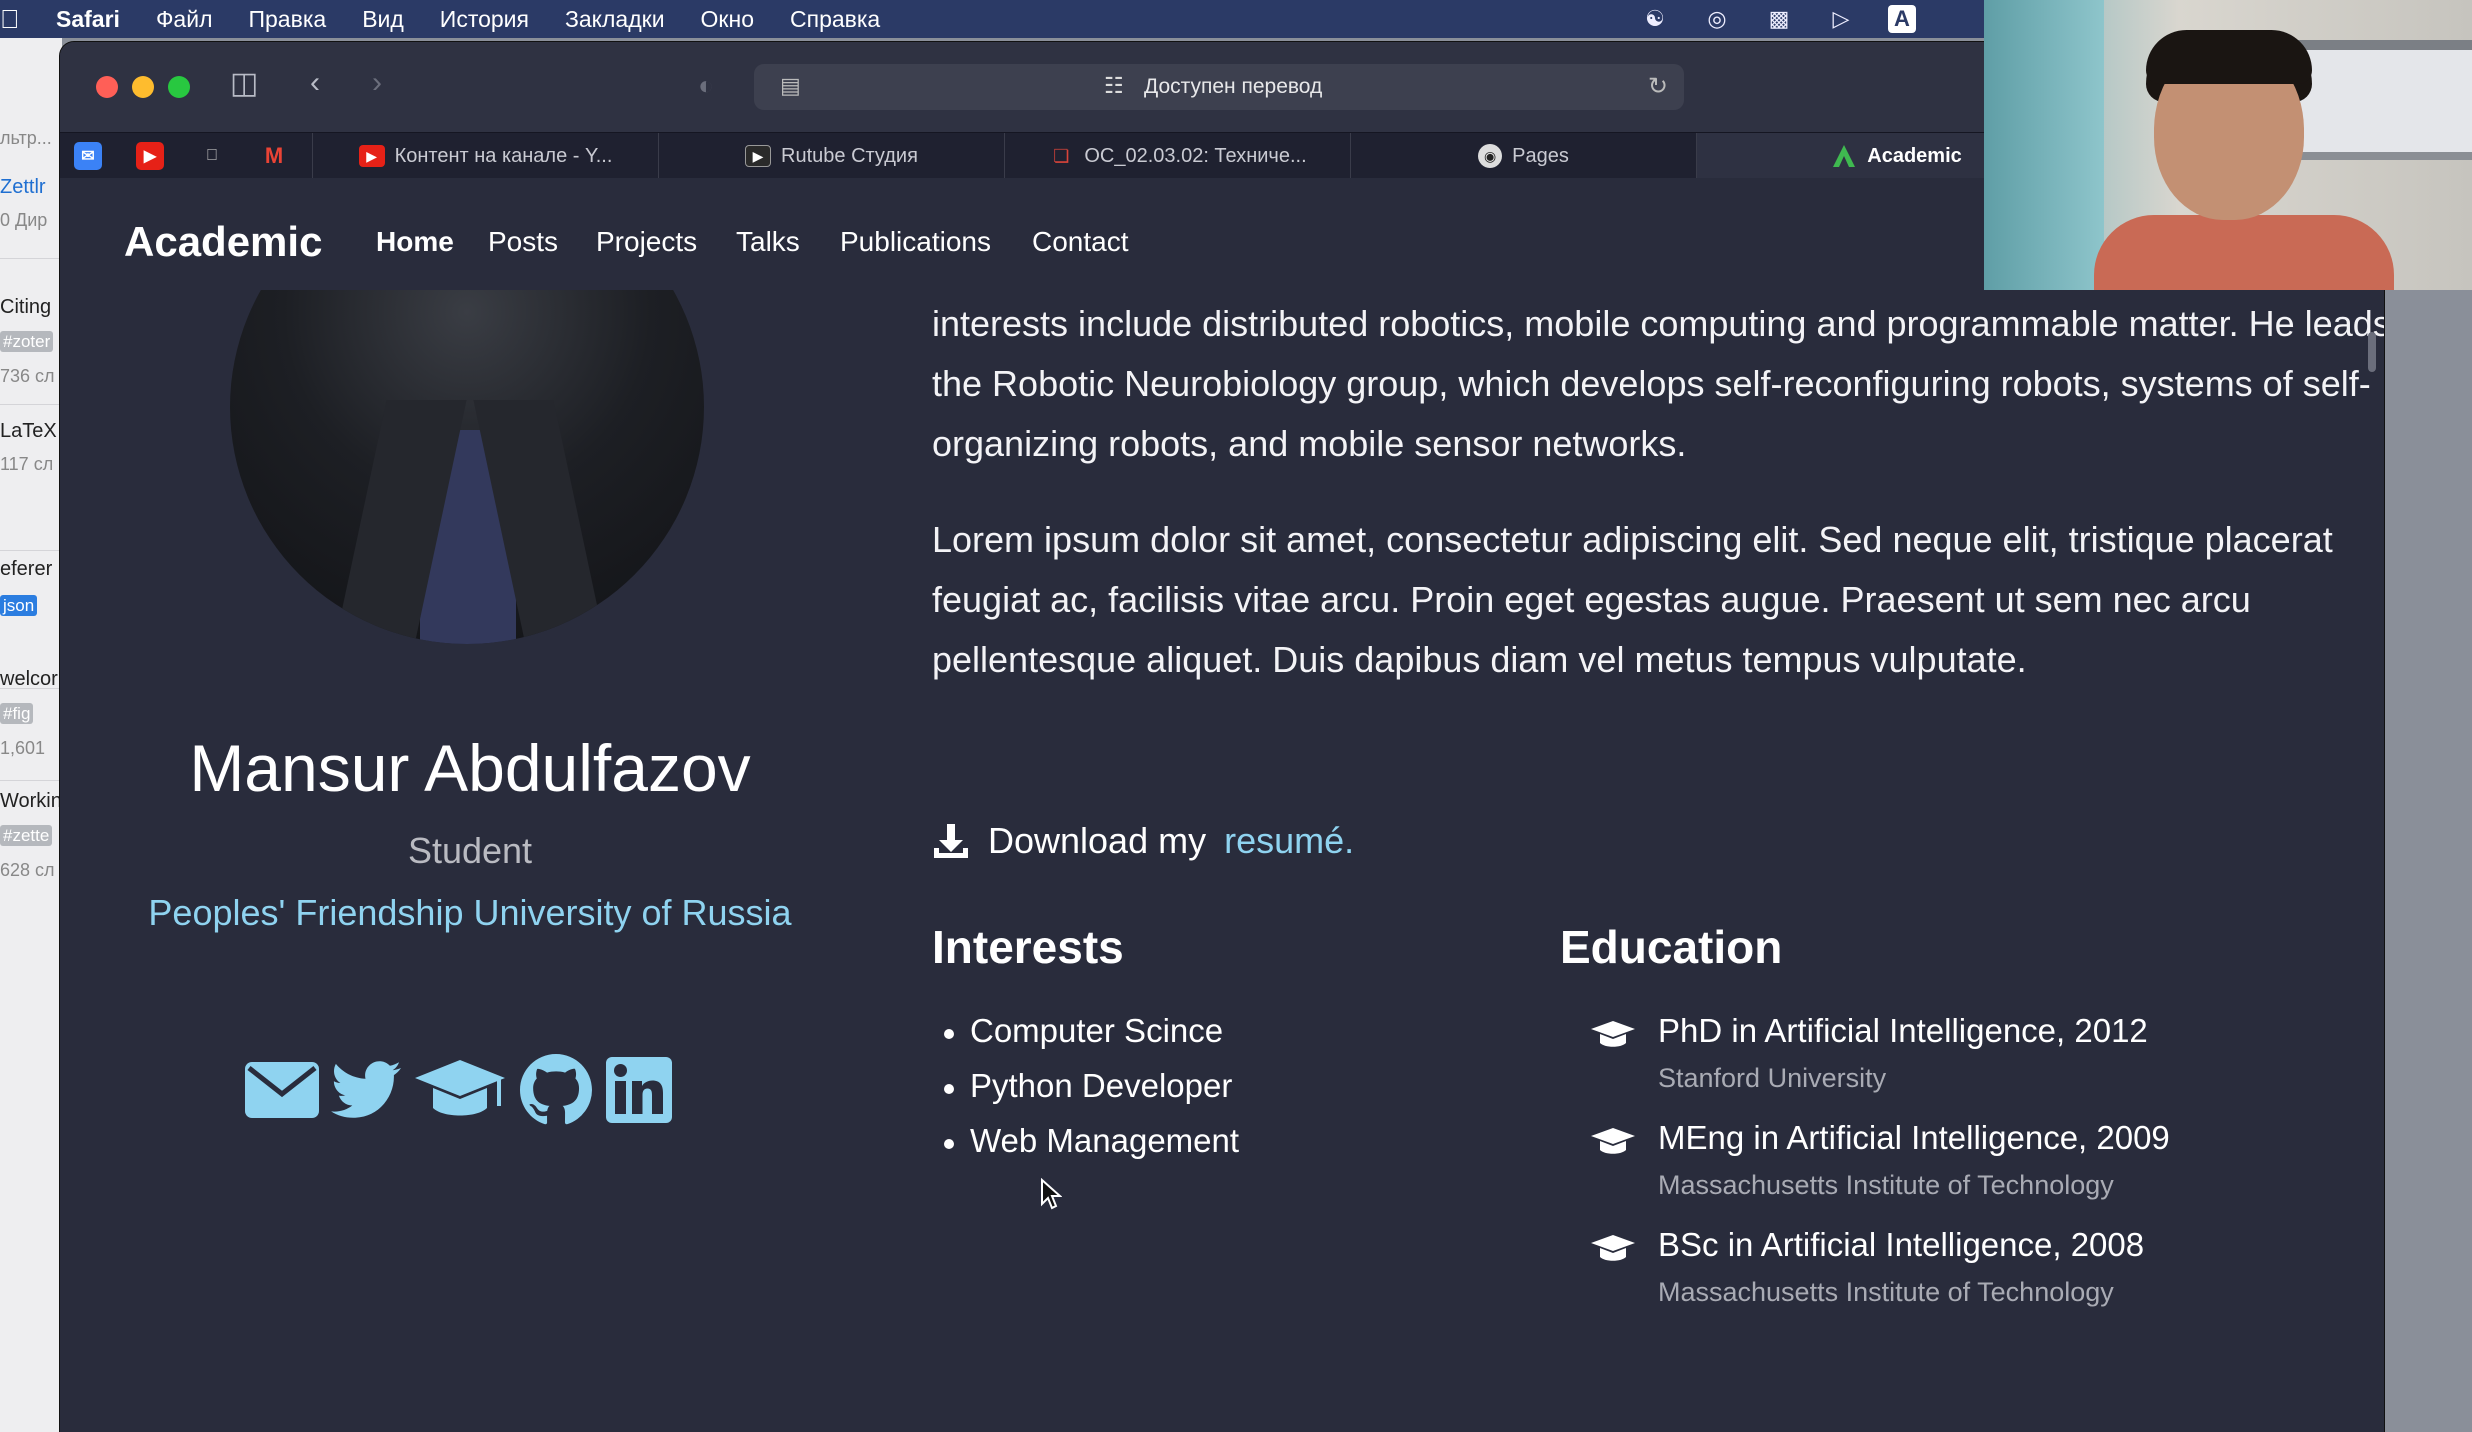  Describe the element at coordinates (1658, 86) in the screenshot. I see `reload-icon: ↻` at that location.